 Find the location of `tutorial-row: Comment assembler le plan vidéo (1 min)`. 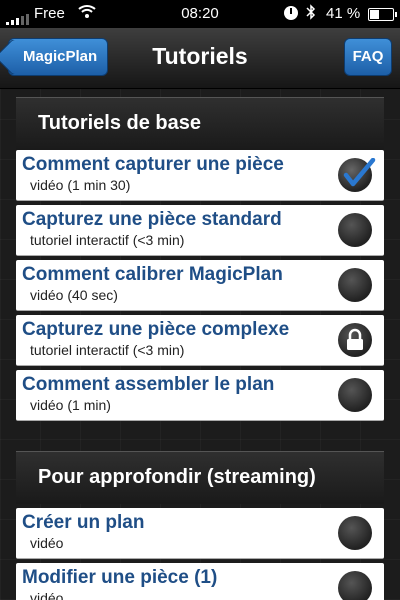

tutorial-row: Comment assembler le plan vidéo (1 min) is located at coordinates (200, 395).